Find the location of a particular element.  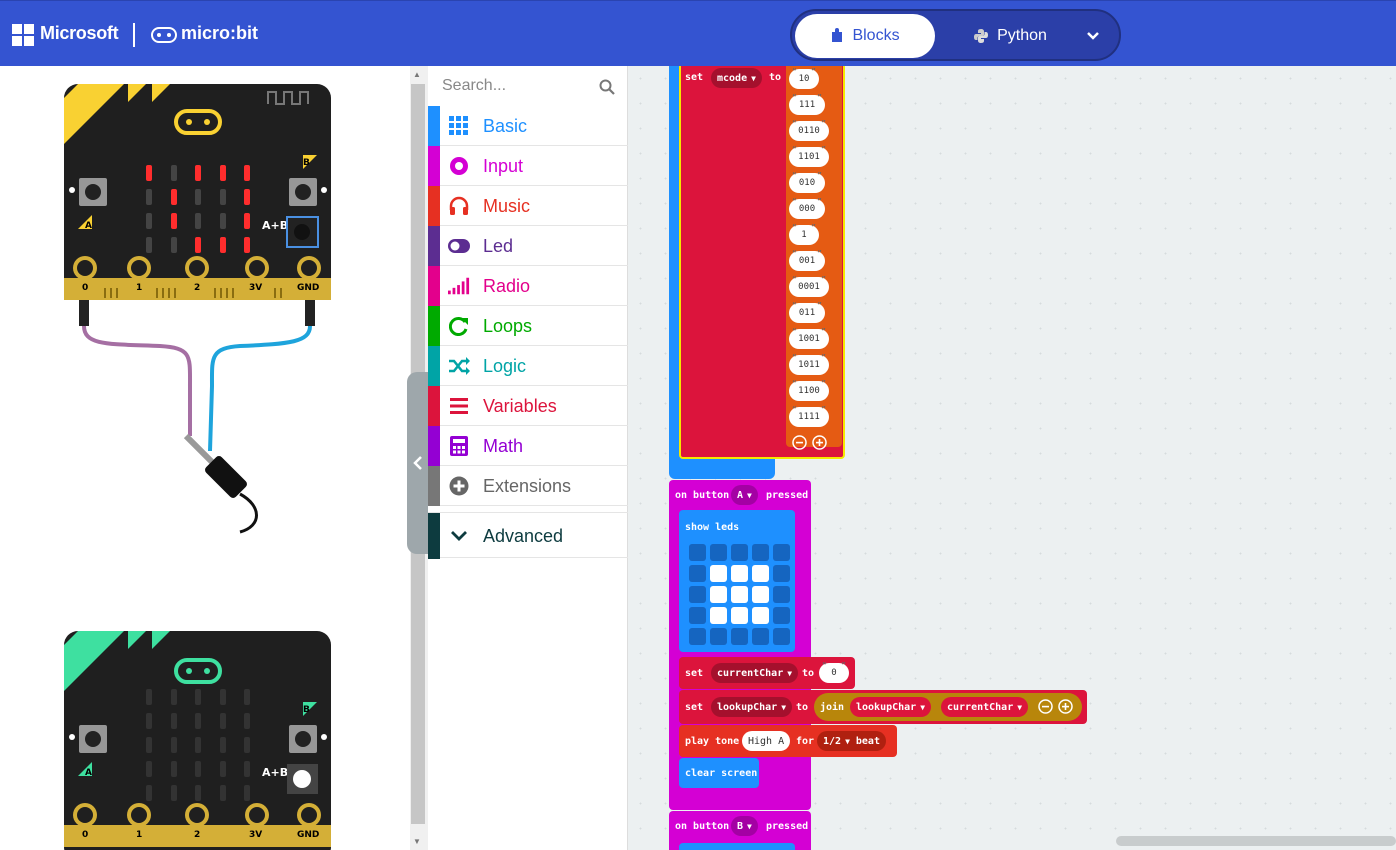

mcode-string-value: 001 is located at coordinates (807, 260).